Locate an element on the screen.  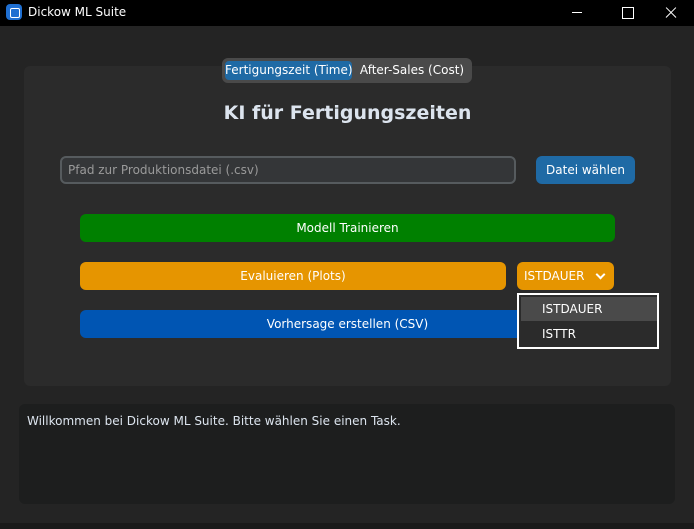
window-title: Dickow ML Suite is located at coordinates (77, 12).